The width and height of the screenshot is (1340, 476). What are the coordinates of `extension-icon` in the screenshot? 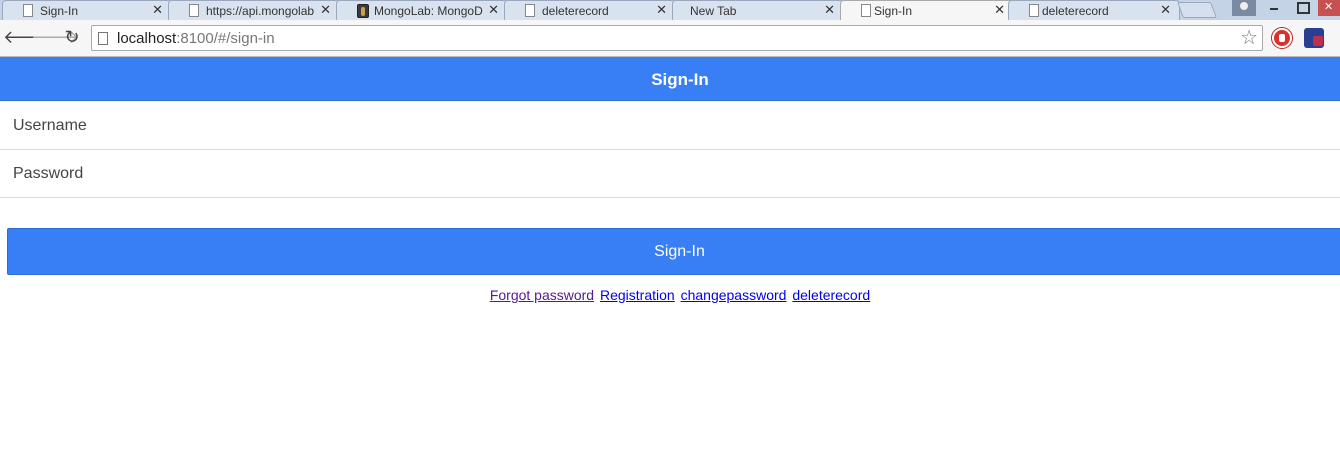 It's located at (1314, 38).